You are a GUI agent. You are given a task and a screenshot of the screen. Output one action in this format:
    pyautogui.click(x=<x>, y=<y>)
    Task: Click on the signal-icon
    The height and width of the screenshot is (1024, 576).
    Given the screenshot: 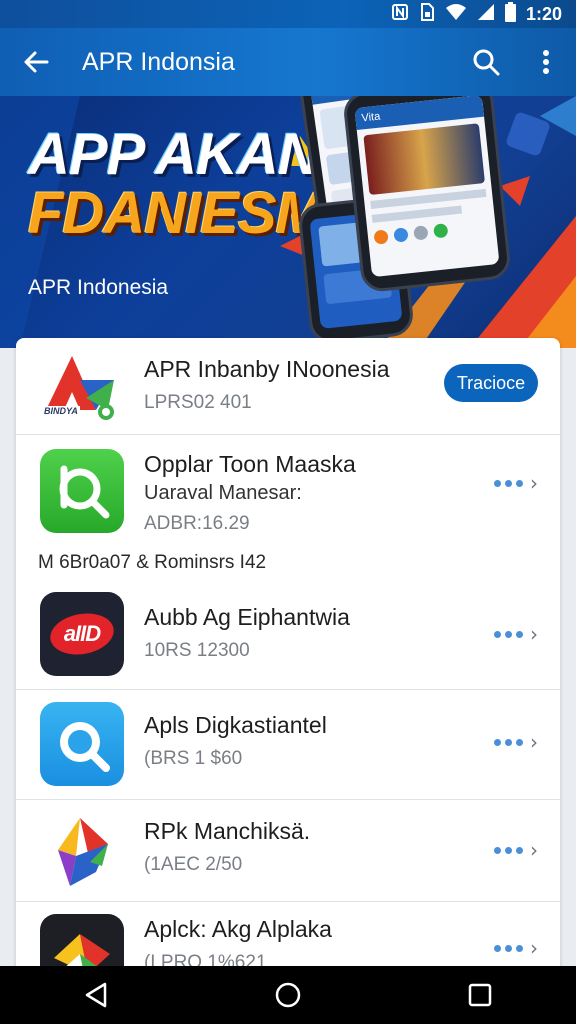 What is the action you would take?
    pyautogui.click(x=486, y=14)
    